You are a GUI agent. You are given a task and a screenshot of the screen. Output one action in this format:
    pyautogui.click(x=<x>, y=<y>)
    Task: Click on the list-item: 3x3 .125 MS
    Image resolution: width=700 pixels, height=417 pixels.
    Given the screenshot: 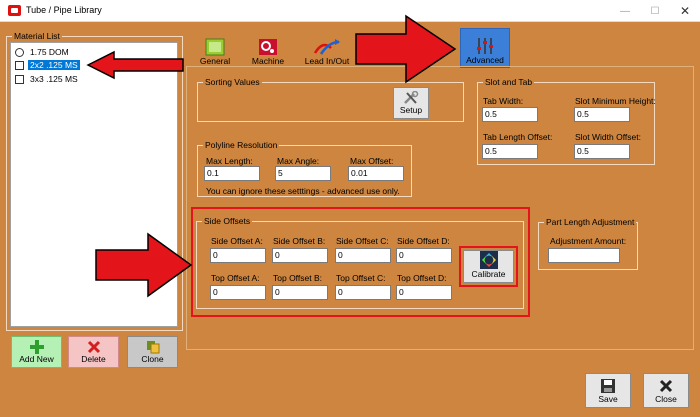 What is the action you would take?
    pyautogui.click(x=47, y=79)
    